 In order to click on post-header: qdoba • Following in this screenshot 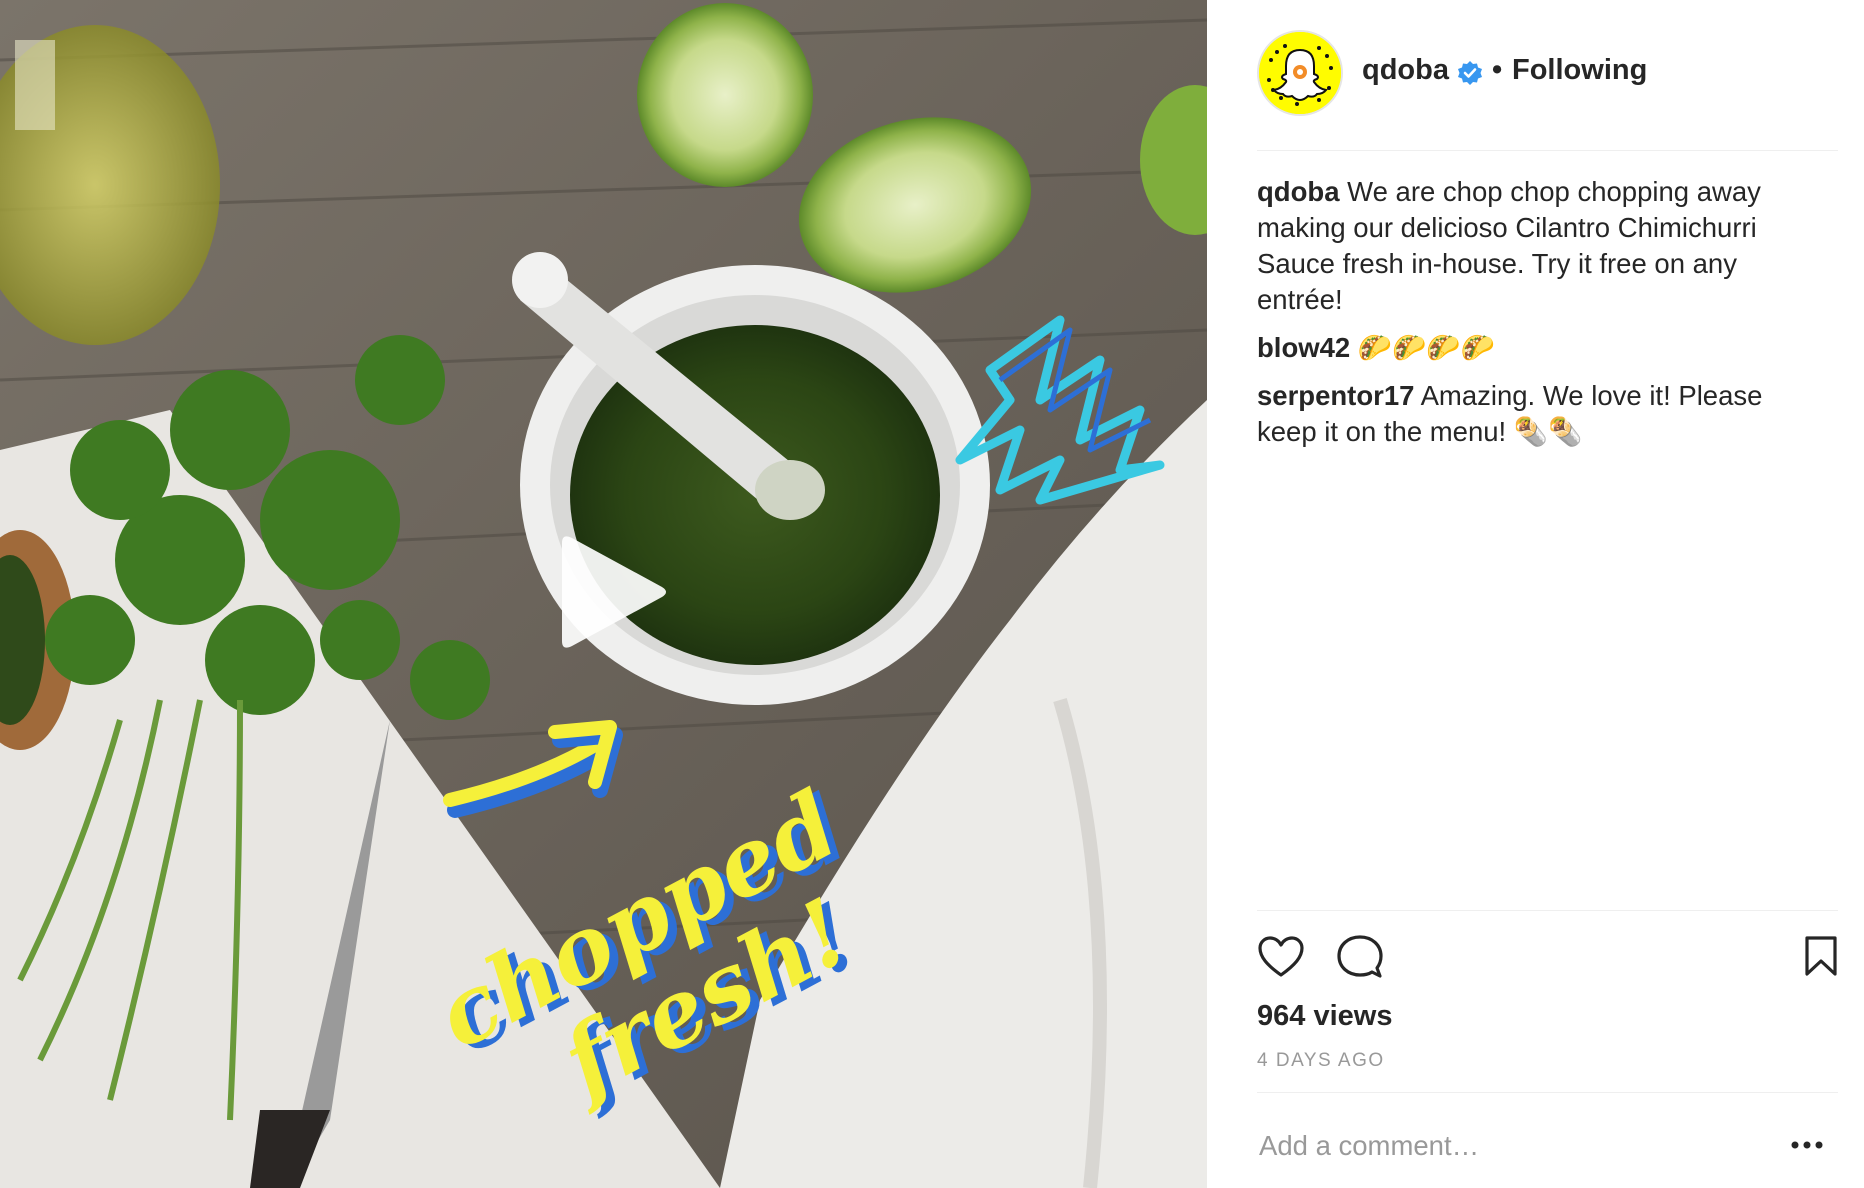, I will do `click(1535, 75)`.